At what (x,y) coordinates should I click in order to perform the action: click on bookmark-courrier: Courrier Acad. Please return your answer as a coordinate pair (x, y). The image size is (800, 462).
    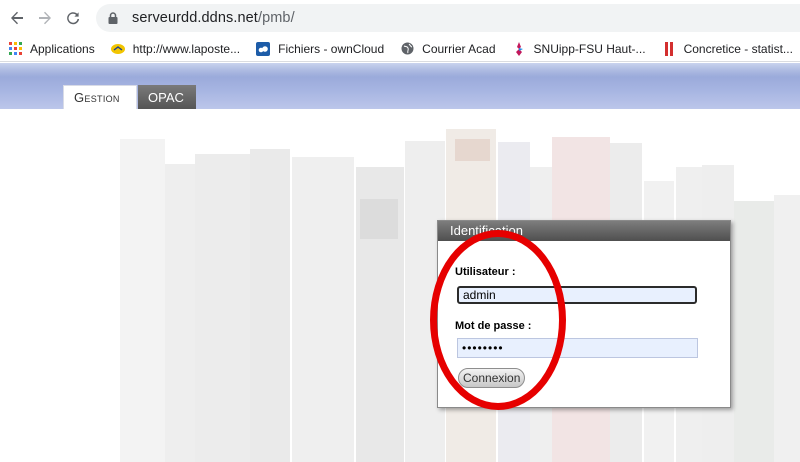
    Looking at the image, I should click on (447, 49).